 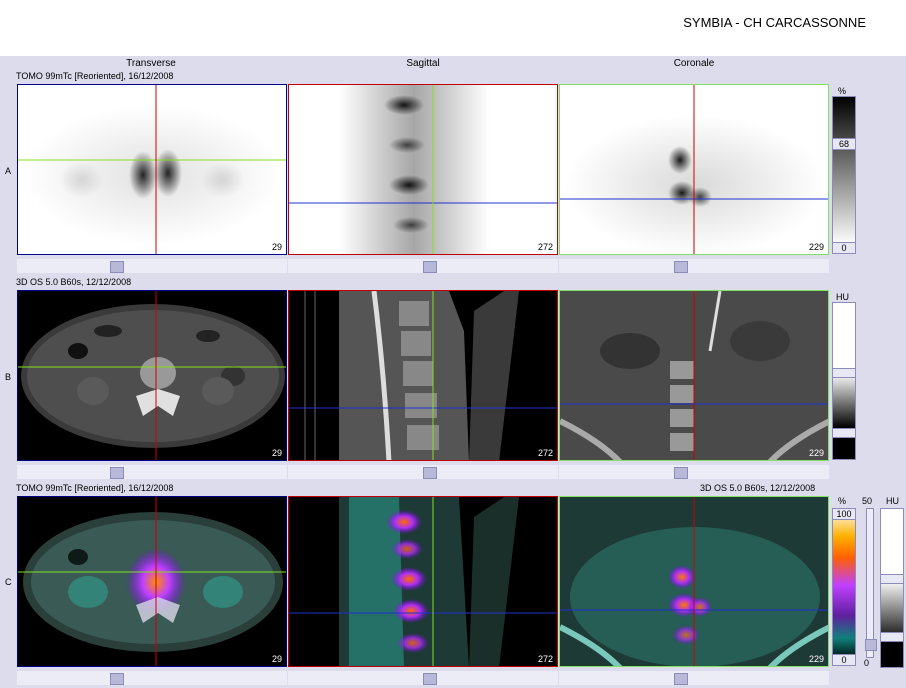 I want to click on fusion-transverse-image, so click(x=152, y=581).